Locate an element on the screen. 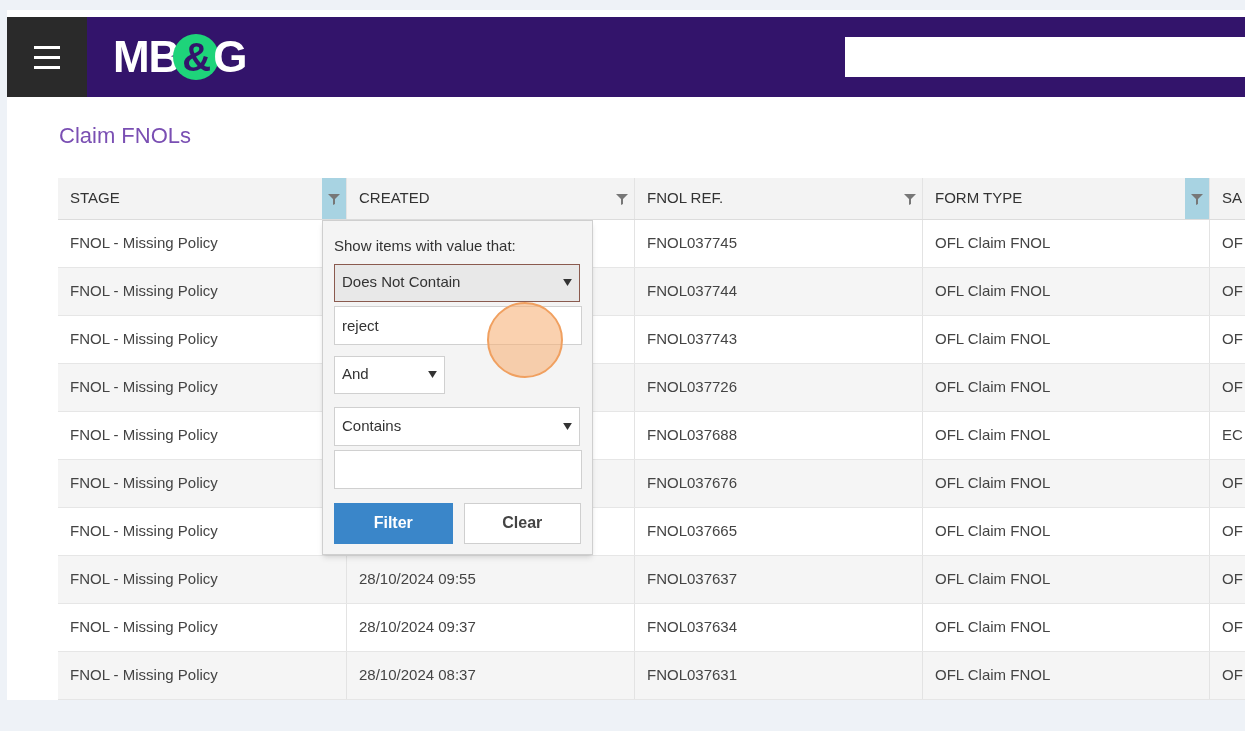 The width and height of the screenshot is (1245, 731). table-cell-text: FNOL037688 is located at coordinates (692, 435).